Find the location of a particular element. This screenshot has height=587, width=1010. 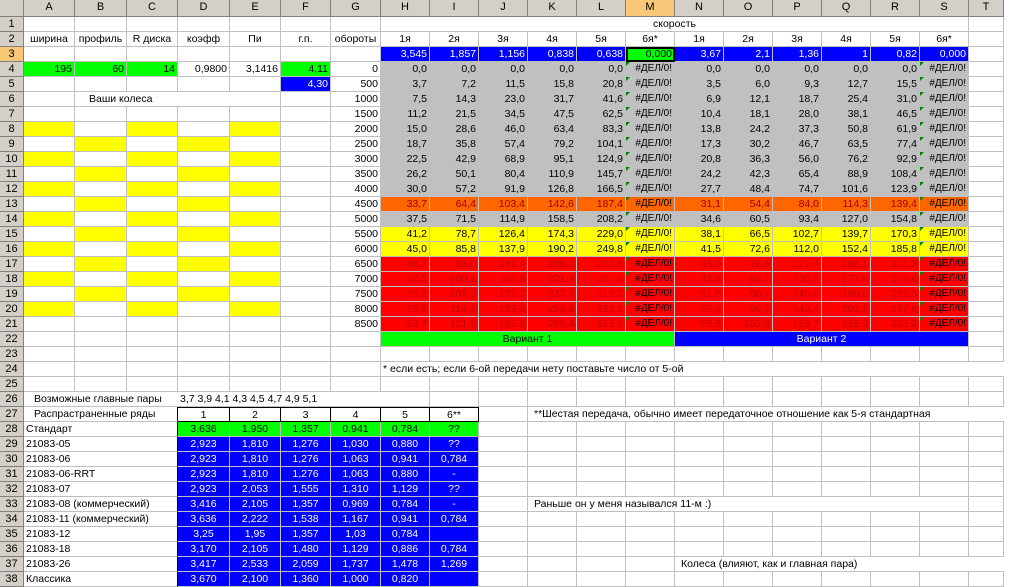

speed-cell: 55,4 is located at coordinates (699, 309).